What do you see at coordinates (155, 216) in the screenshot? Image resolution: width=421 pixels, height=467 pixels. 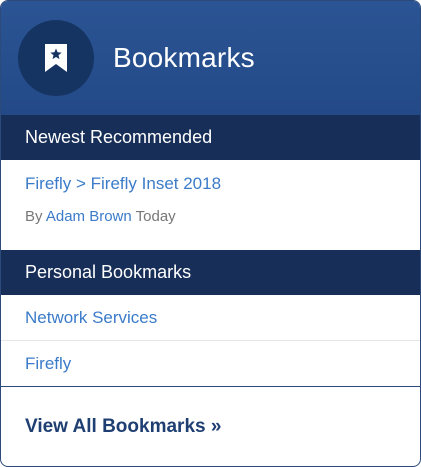 I see `recommended-time: Today` at bounding box center [155, 216].